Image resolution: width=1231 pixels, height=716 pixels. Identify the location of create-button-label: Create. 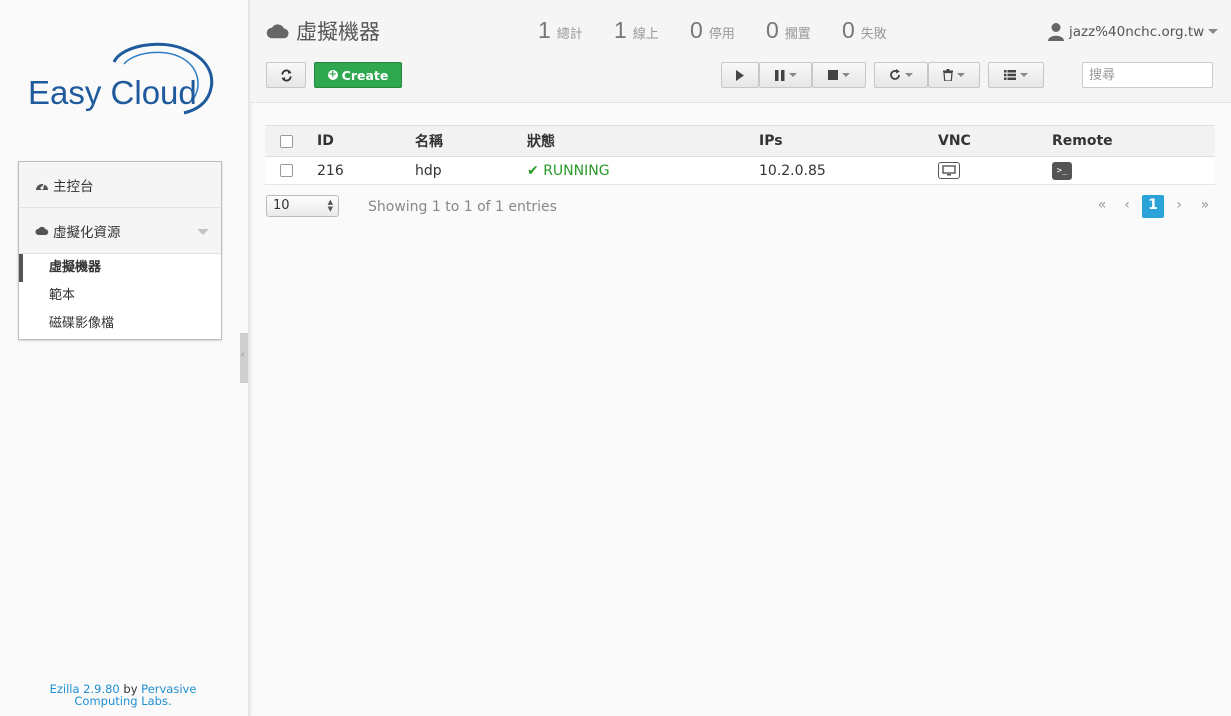
(365, 75).